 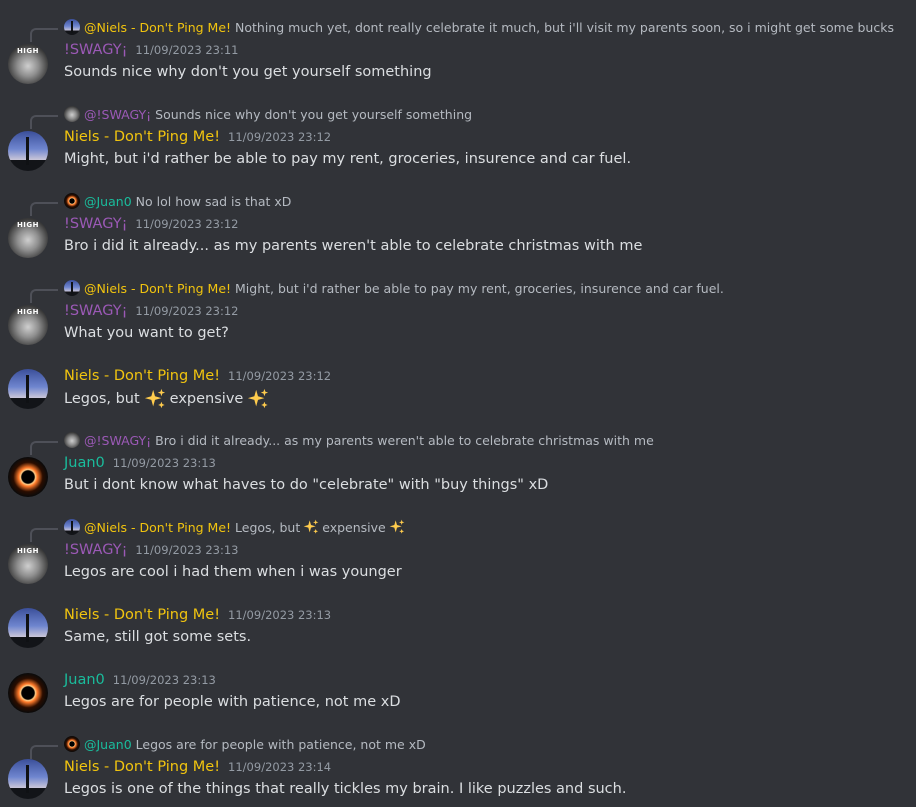 I want to click on swagy-avatar-icon, so click(x=72, y=440).